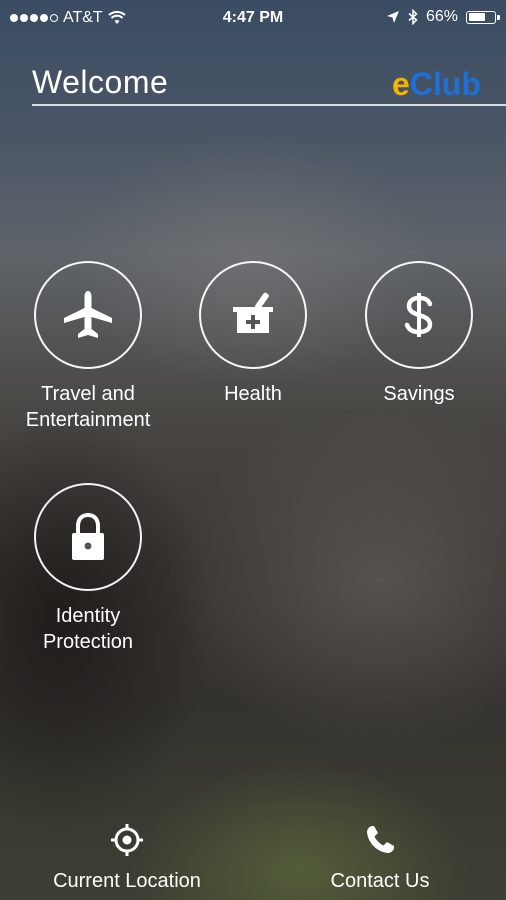  Describe the element at coordinates (88, 629) in the screenshot. I see `identity-protection-label: Identity Protection` at that location.